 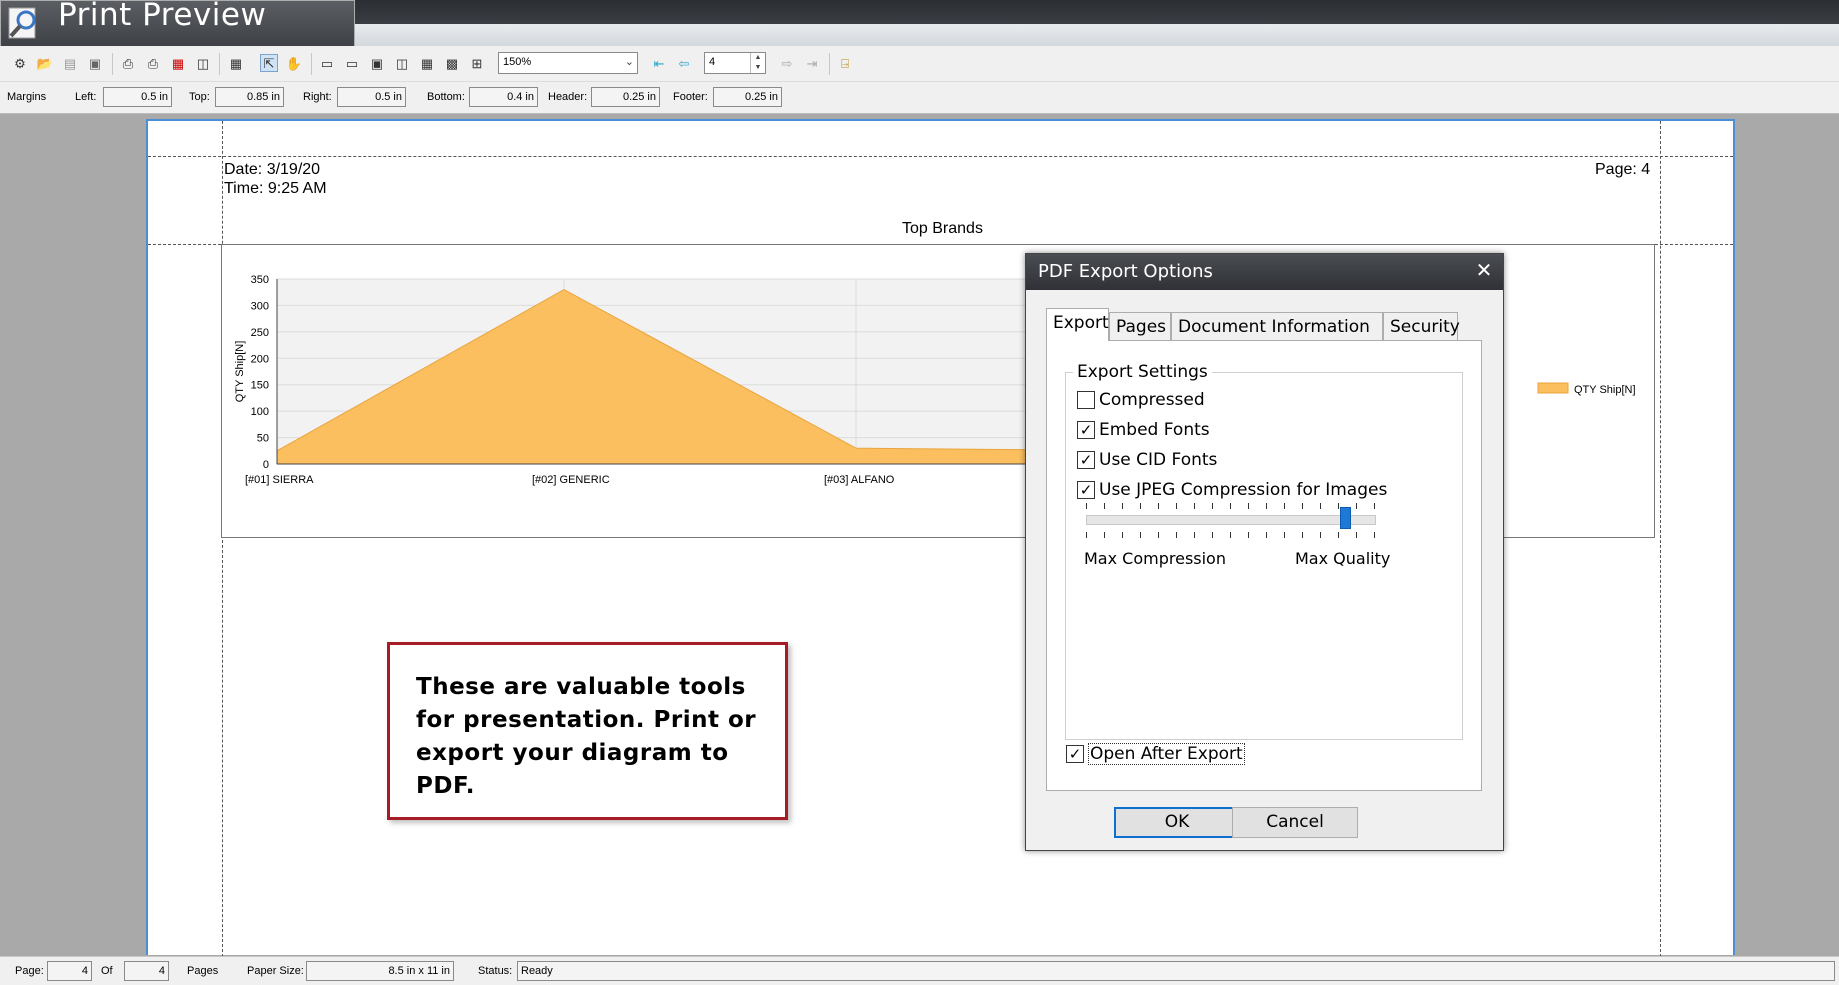 I want to click on window-title-bar: Print Preview, so click(x=919, y=23).